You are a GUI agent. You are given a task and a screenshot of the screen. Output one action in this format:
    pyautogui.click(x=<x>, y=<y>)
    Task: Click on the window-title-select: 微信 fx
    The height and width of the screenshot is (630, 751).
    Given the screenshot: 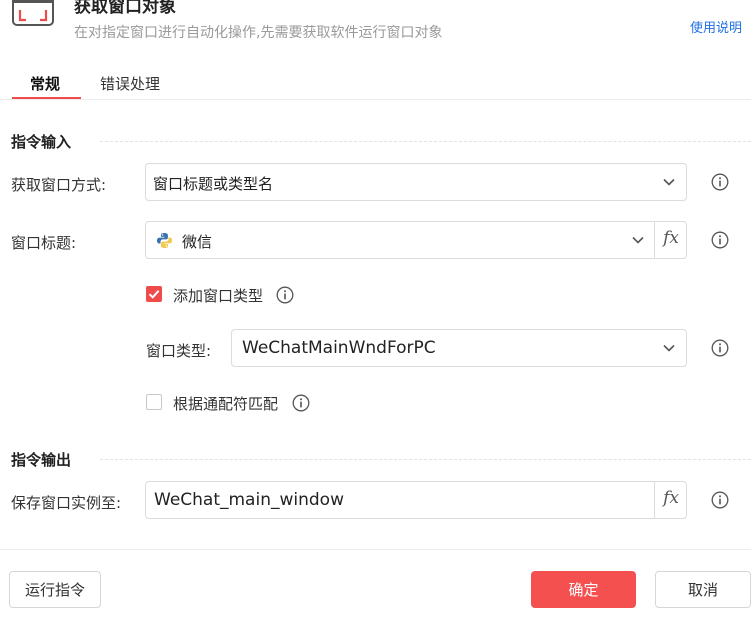 What is the action you would take?
    pyautogui.click(x=416, y=240)
    